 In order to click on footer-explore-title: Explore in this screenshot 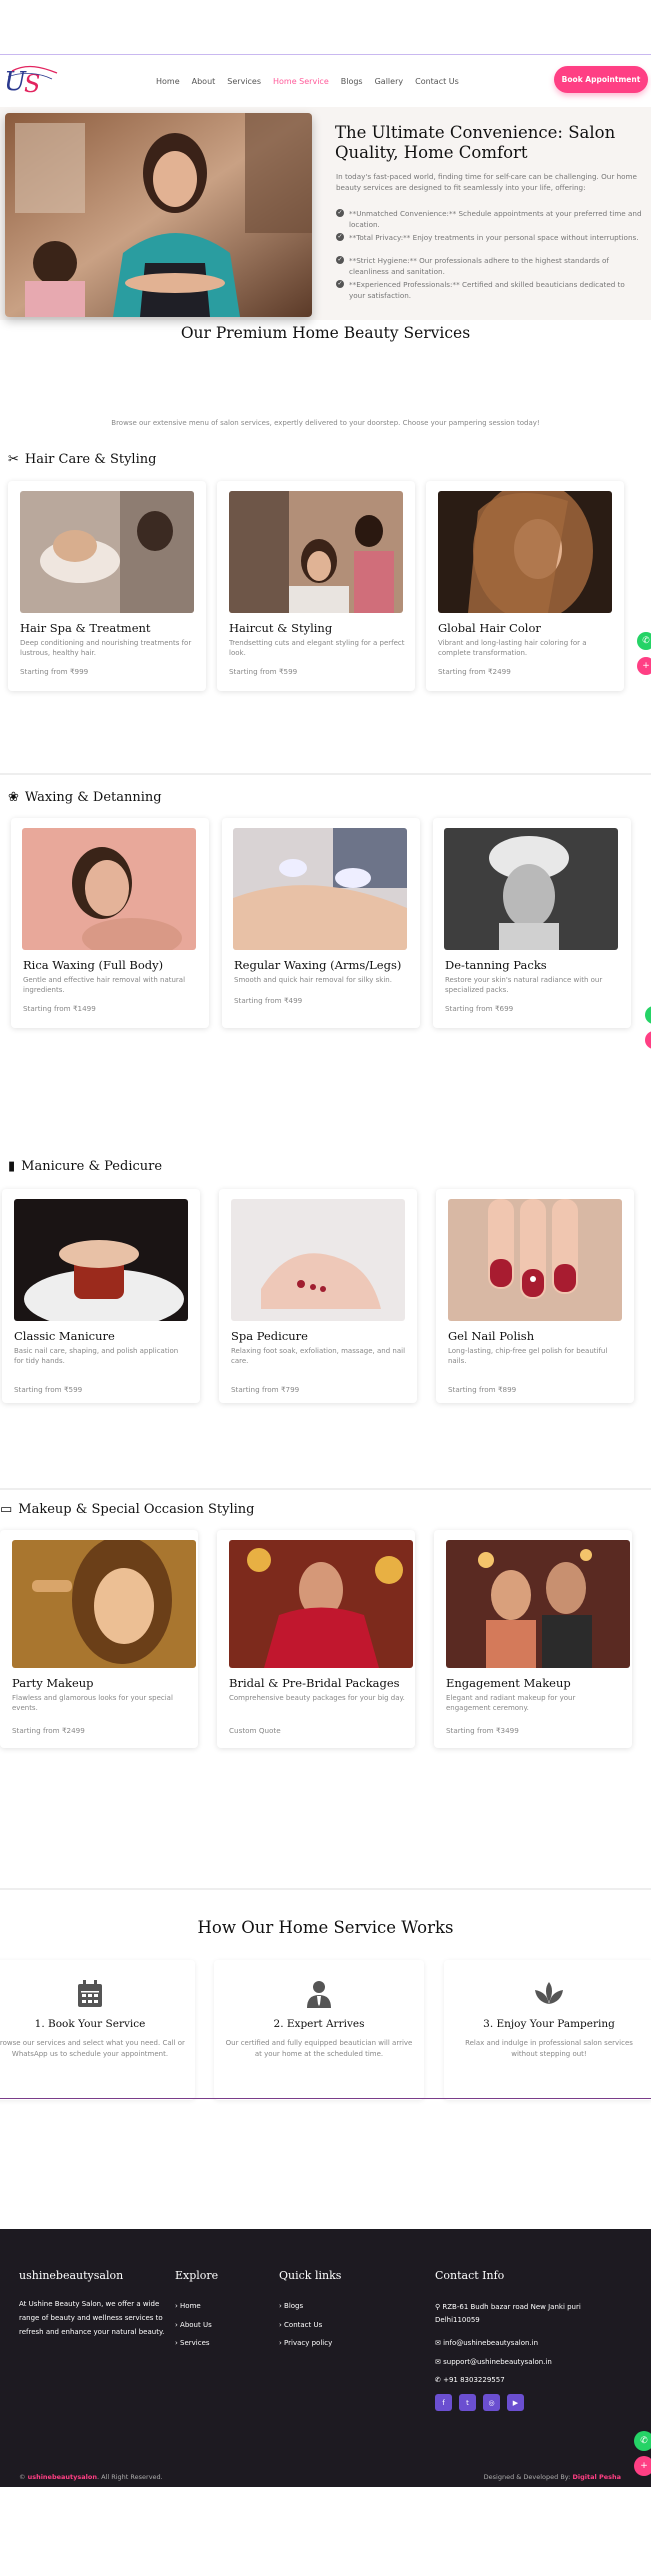, I will do `click(197, 2275)`.